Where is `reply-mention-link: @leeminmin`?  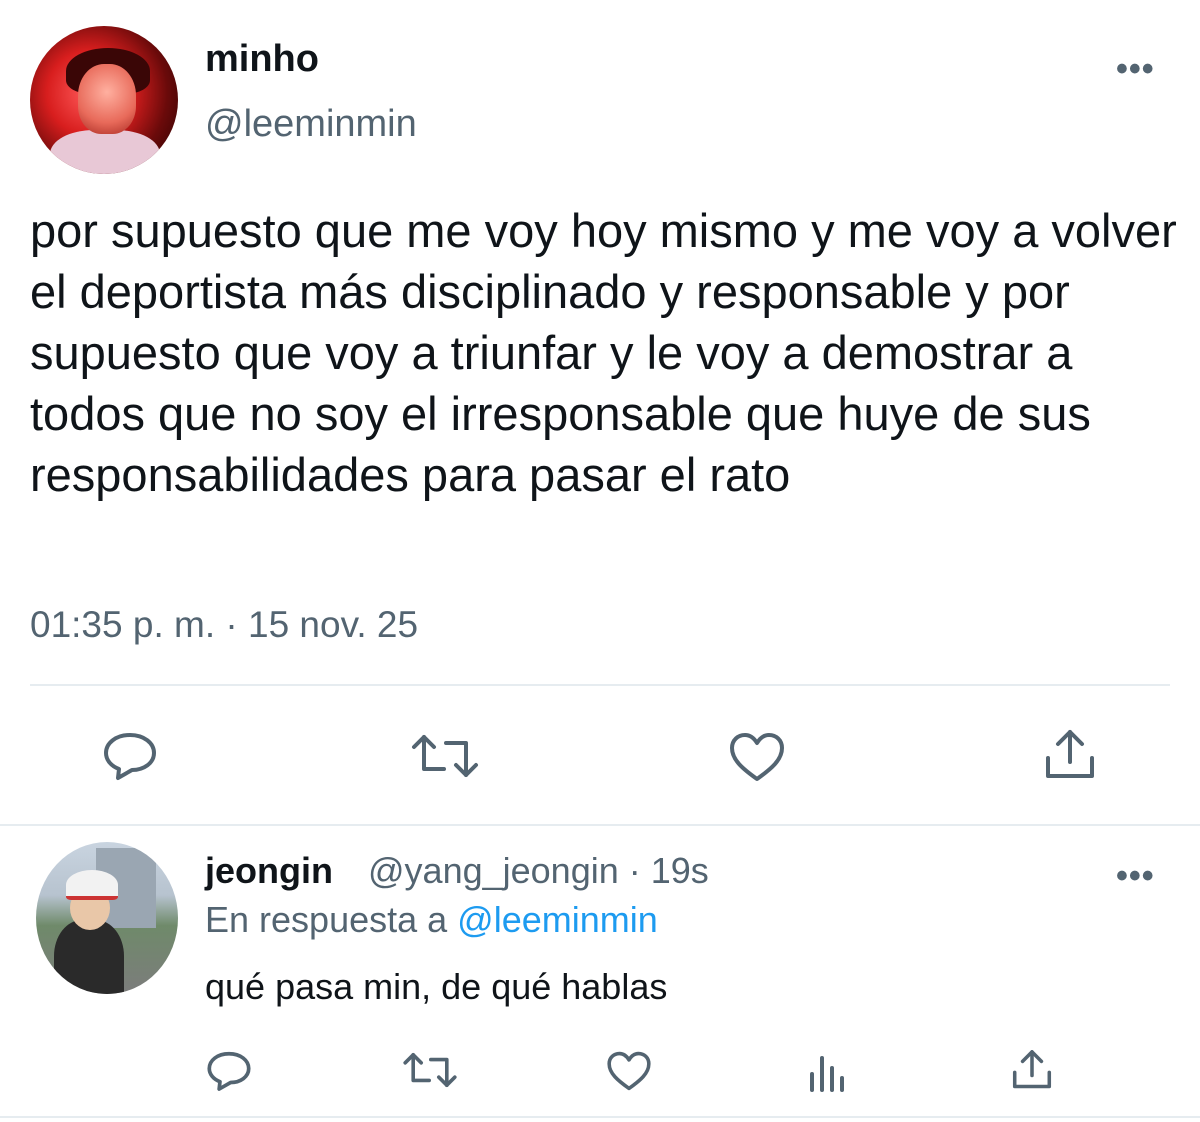 reply-mention-link: @leeminmin is located at coordinates (557, 919).